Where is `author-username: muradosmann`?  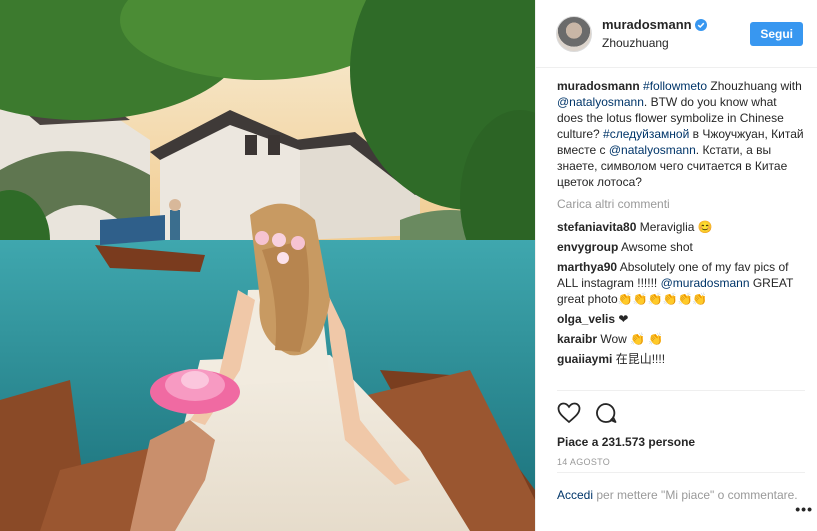 author-username: muradosmann is located at coordinates (647, 24).